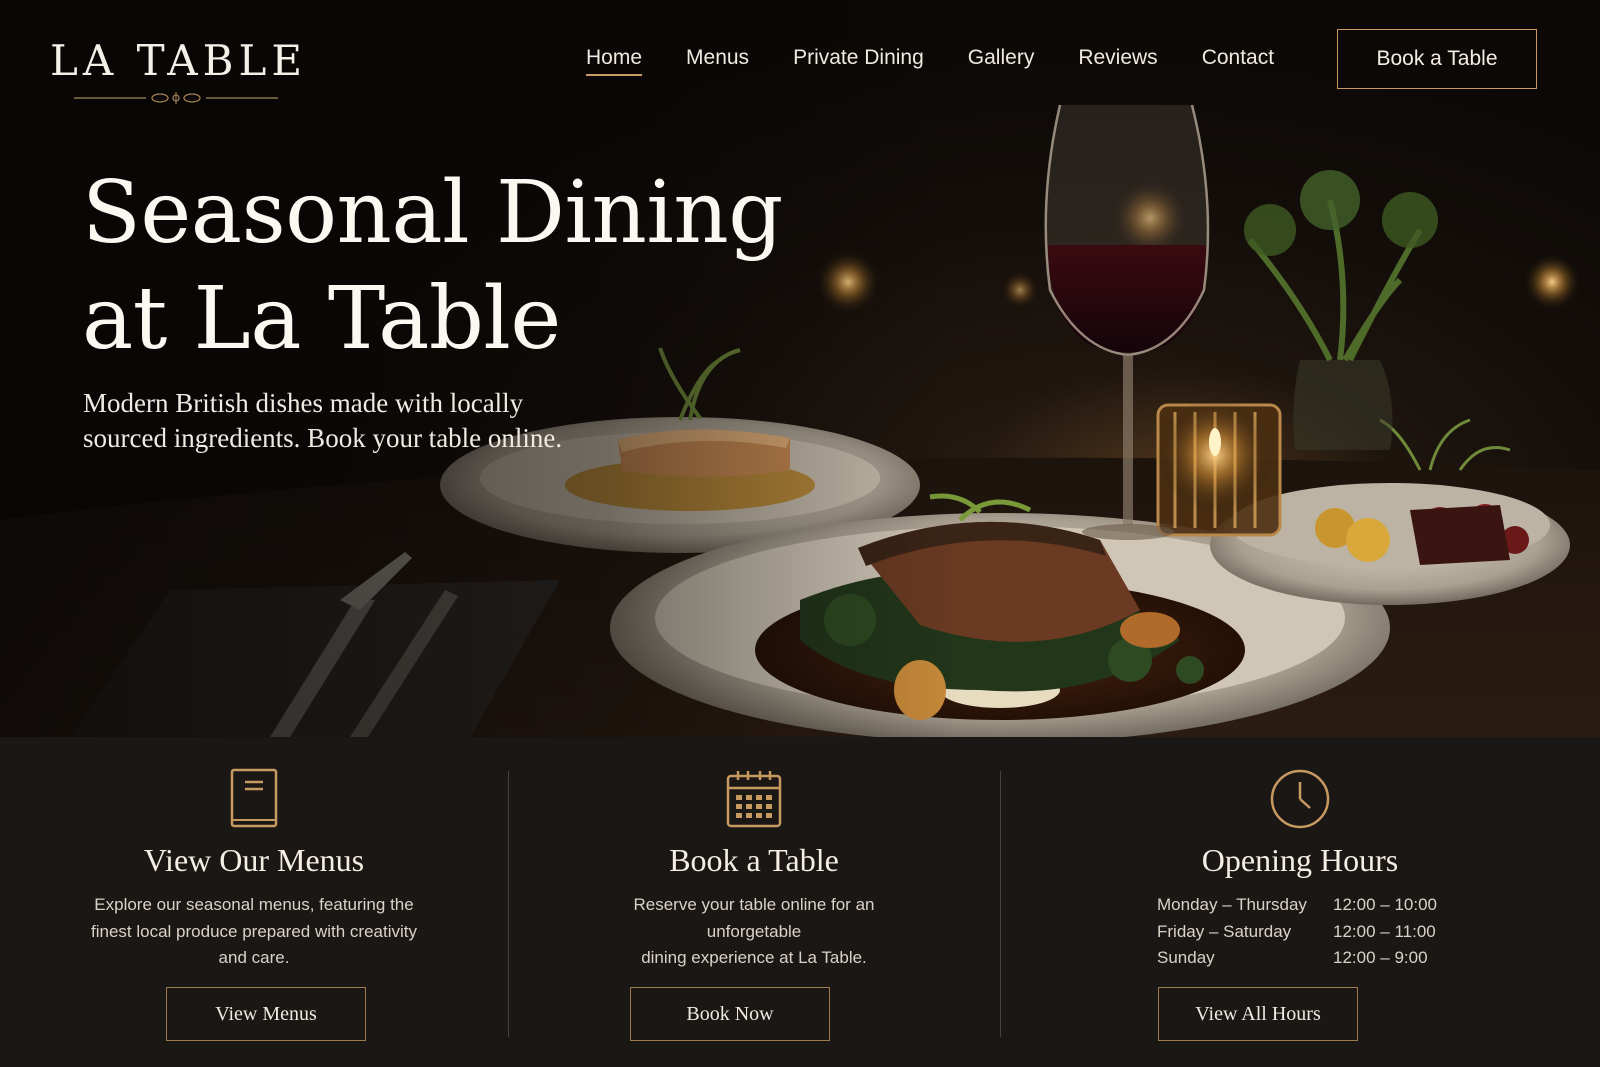 This screenshot has width=1600, height=1067. What do you see at coordinates (1385, 905) in the screenshot?
I see `hours-time: 12:00 – 10:00` at bounding box center [1385, 905].